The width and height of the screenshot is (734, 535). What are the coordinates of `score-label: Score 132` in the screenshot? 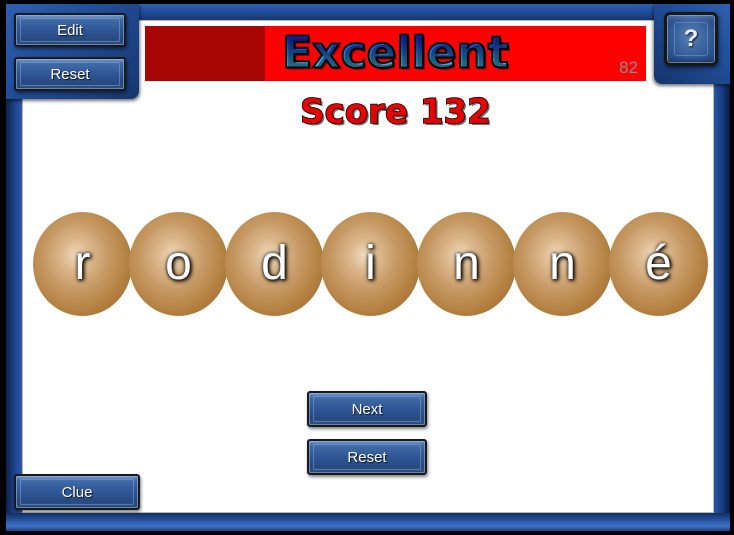 It's located at (395, 112).